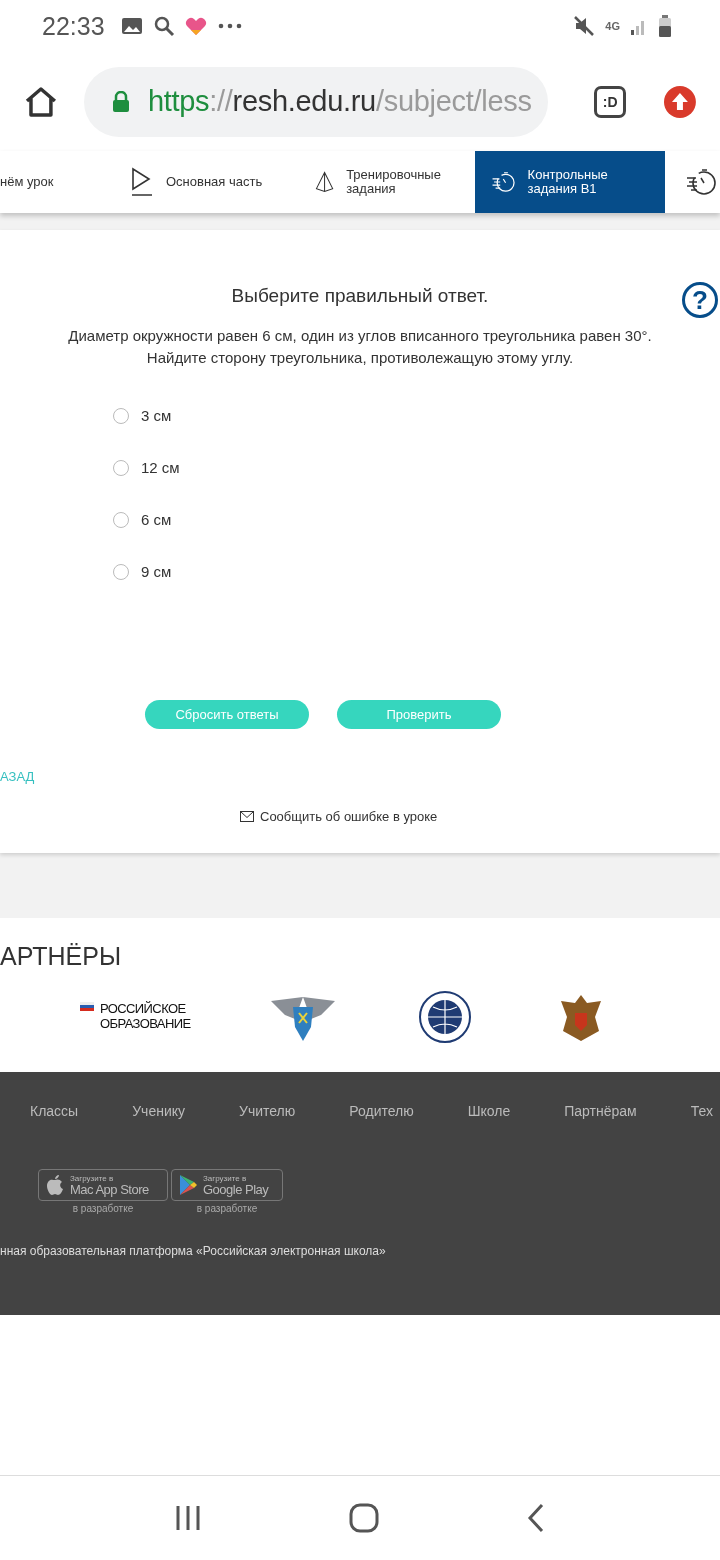 This screenshot has height=1560, width=720. Describe the element at coordinates (156, 415) in the screenshot. I see `option-label: 3 см` at that location.